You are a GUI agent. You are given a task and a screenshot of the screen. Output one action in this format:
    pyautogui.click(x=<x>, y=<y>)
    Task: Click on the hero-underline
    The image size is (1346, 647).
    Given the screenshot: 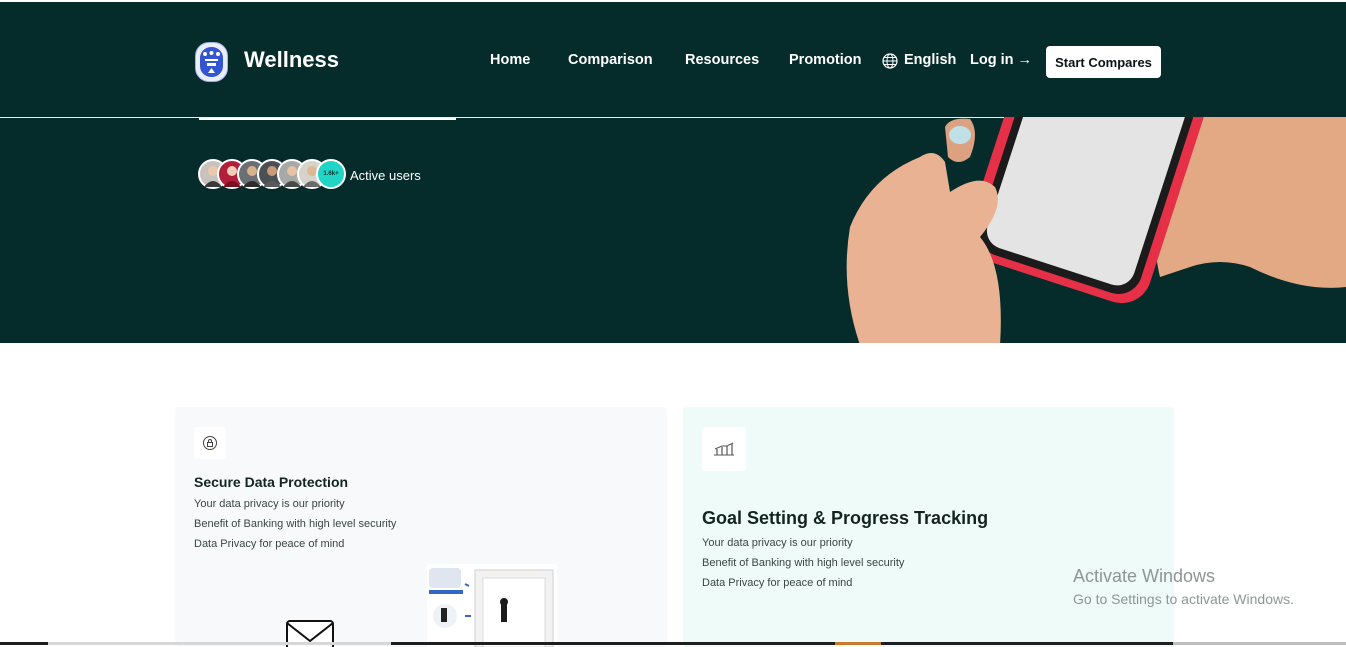 What is the action you would take?
    pyautogui.click(x=327, y=119)
    